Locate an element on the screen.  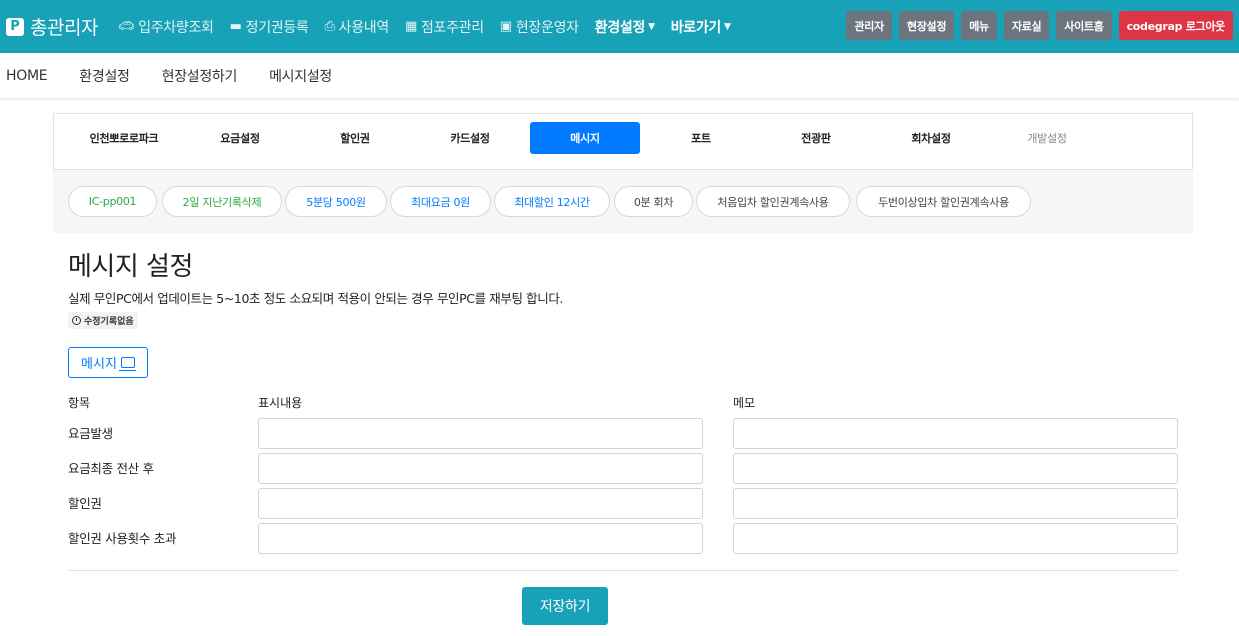
row-label-discount-limit-exceeded: 할인권 사용횟수 초과 is located at coordinates (122, 538).